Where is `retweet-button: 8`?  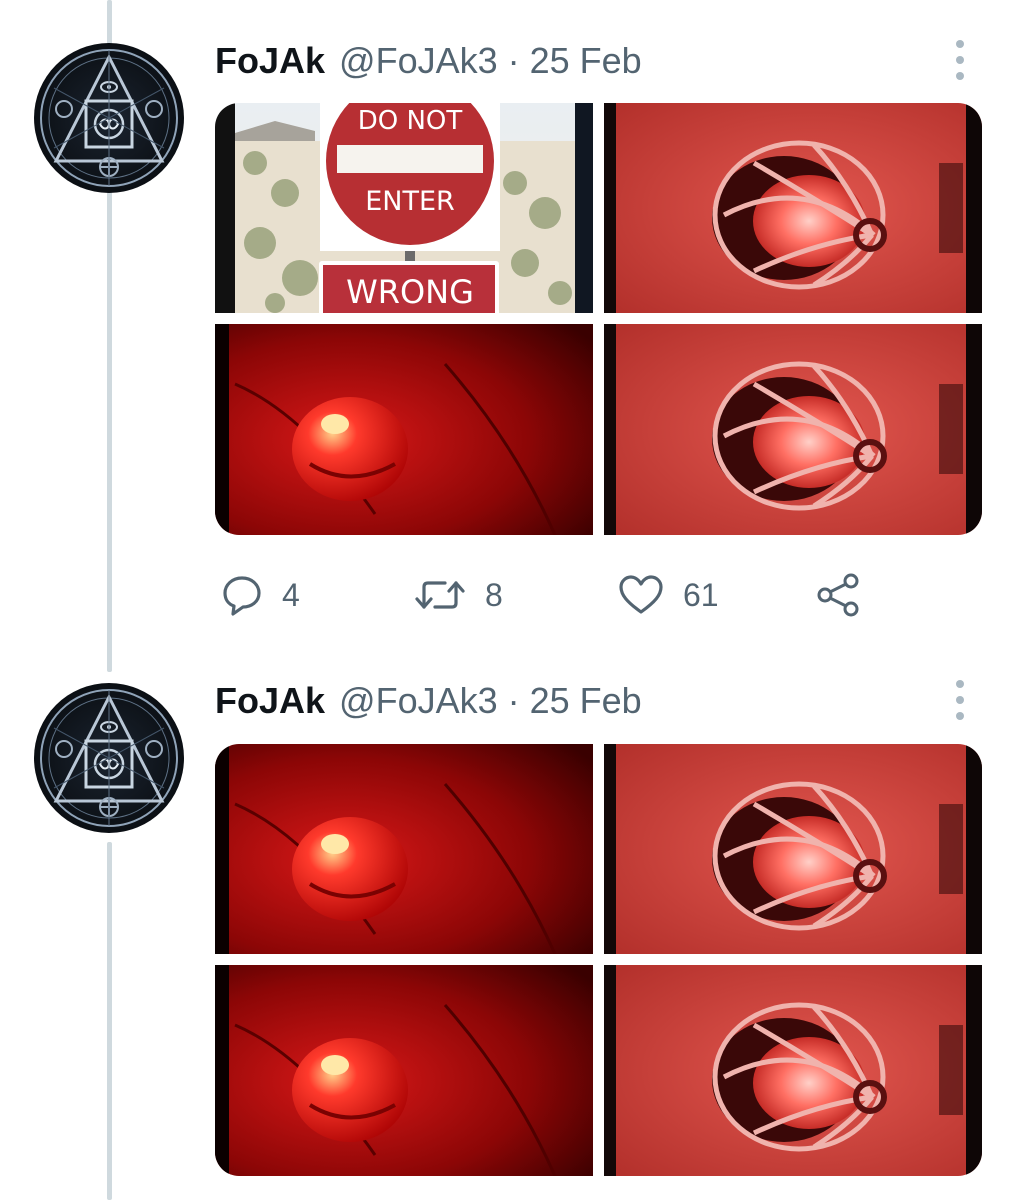 retweet-button: 8 is located at coordinates (458, 595).